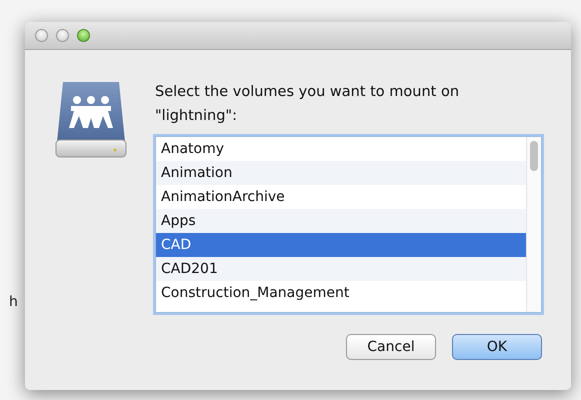 The width and height of the screenshot is (581, 400). Describe the element at coordinates (533, 224) in the screenshot. I see `scrollbar` at that location.